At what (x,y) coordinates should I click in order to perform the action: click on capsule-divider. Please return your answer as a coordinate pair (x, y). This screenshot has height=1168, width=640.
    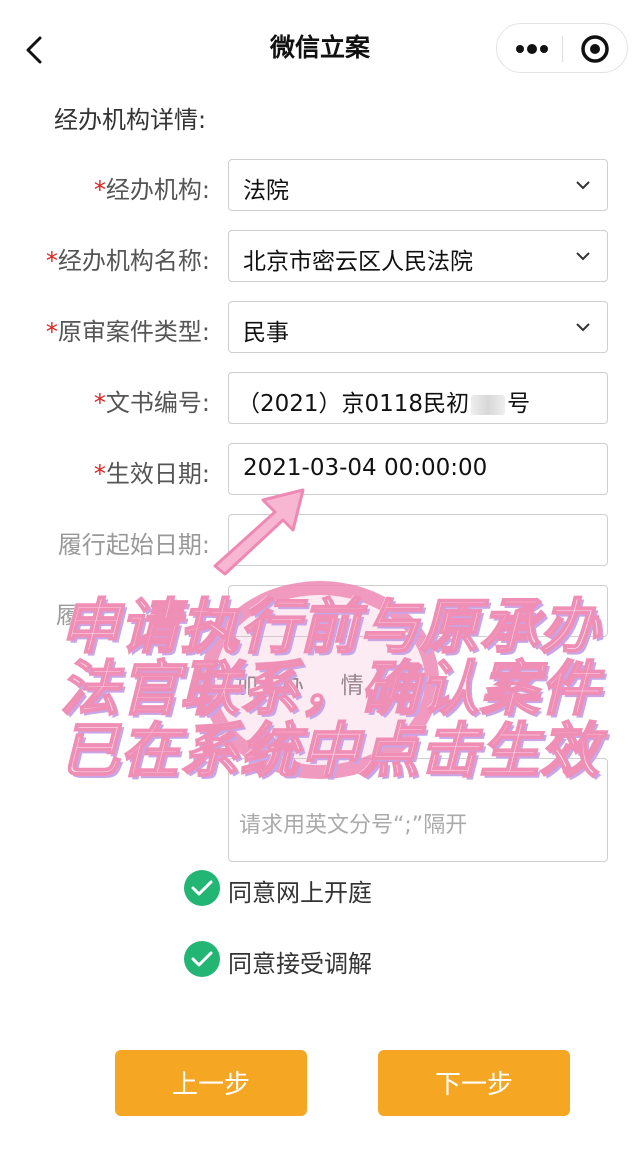
    Looking at the image, I should click on (562, 49).